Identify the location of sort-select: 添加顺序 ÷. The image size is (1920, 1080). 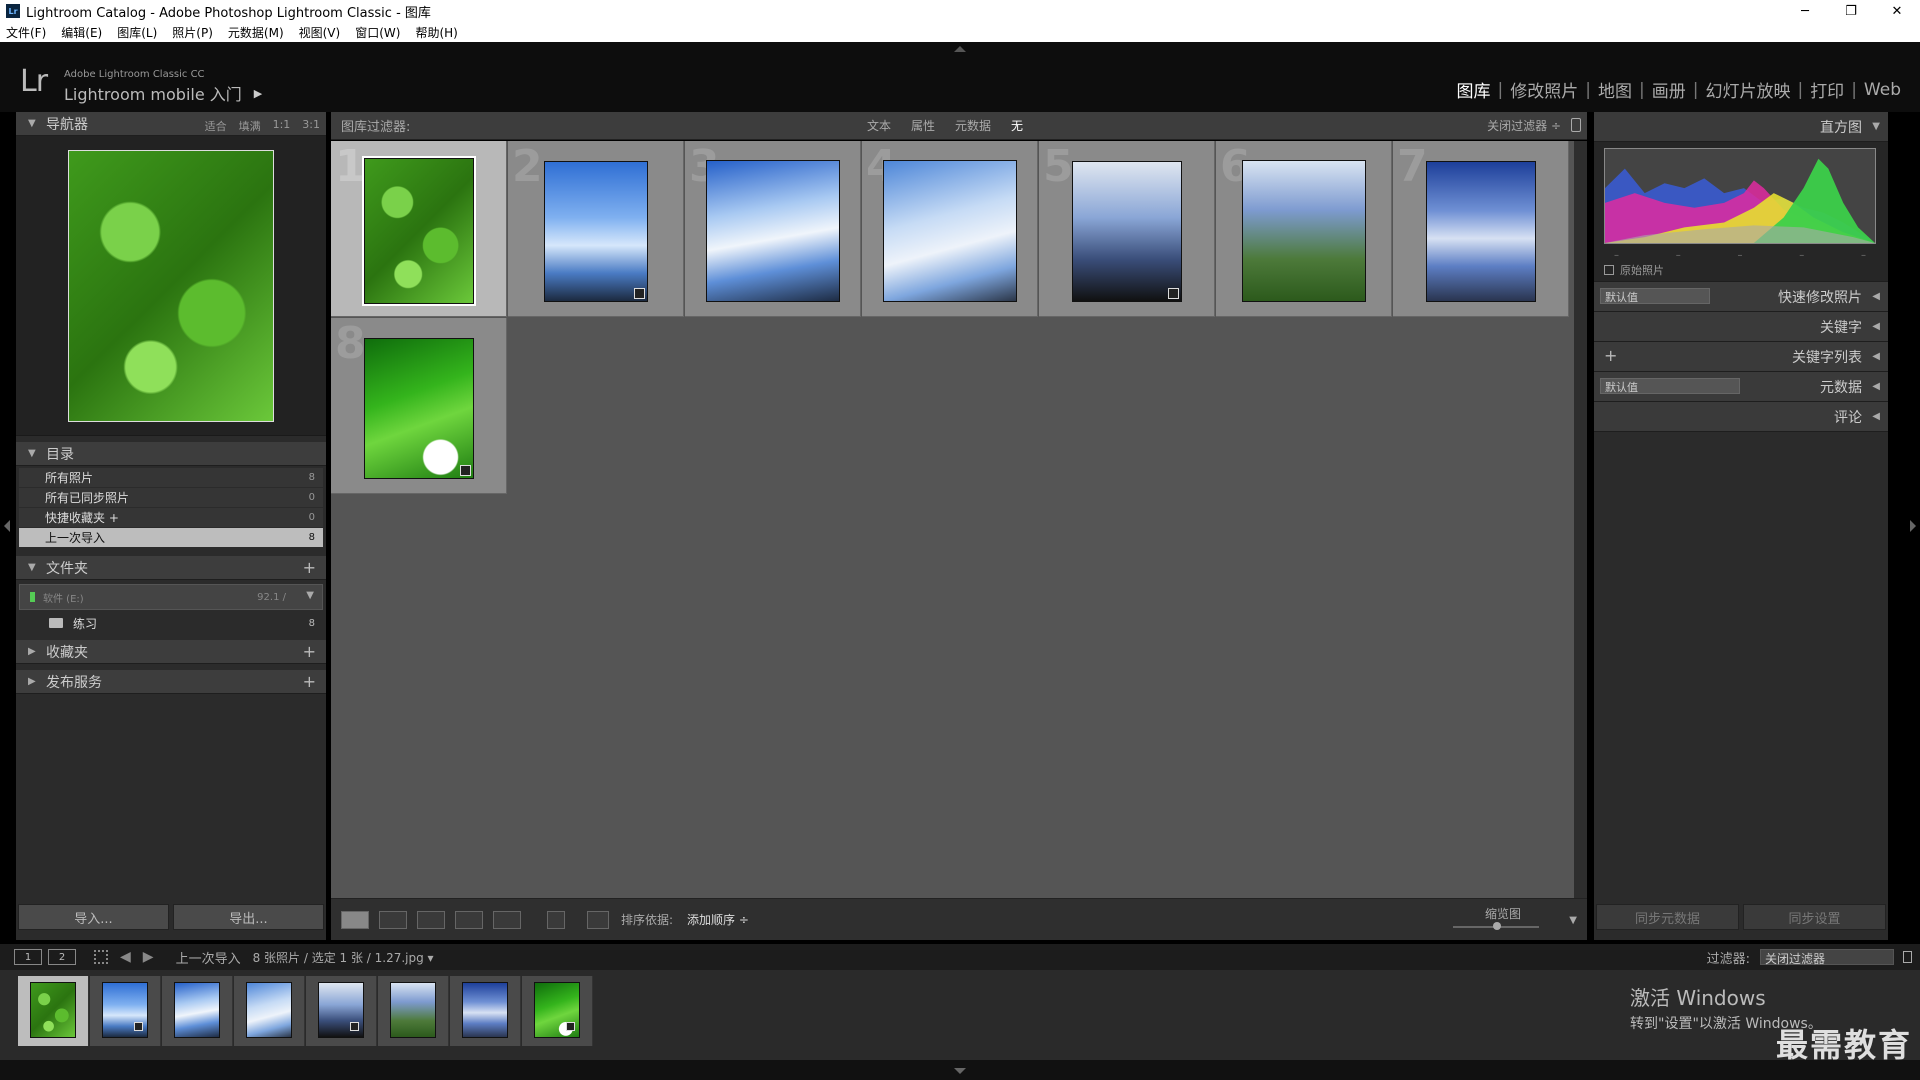
(718, 919).